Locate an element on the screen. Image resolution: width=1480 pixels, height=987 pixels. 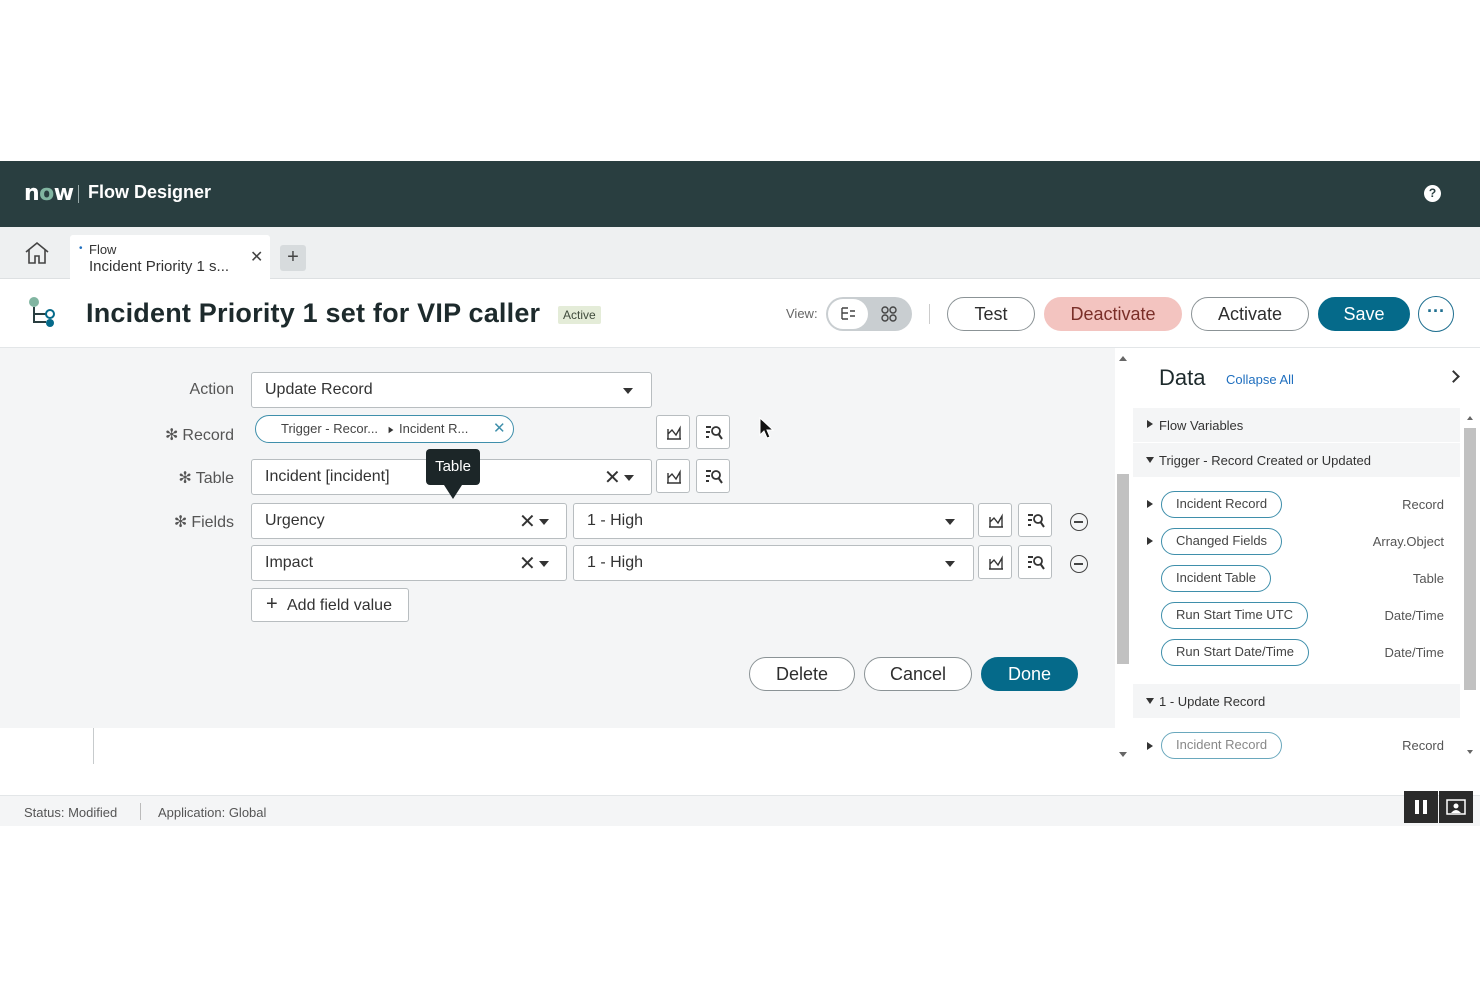
field-value-value: 1 - High is located at coordinates (615, 562).